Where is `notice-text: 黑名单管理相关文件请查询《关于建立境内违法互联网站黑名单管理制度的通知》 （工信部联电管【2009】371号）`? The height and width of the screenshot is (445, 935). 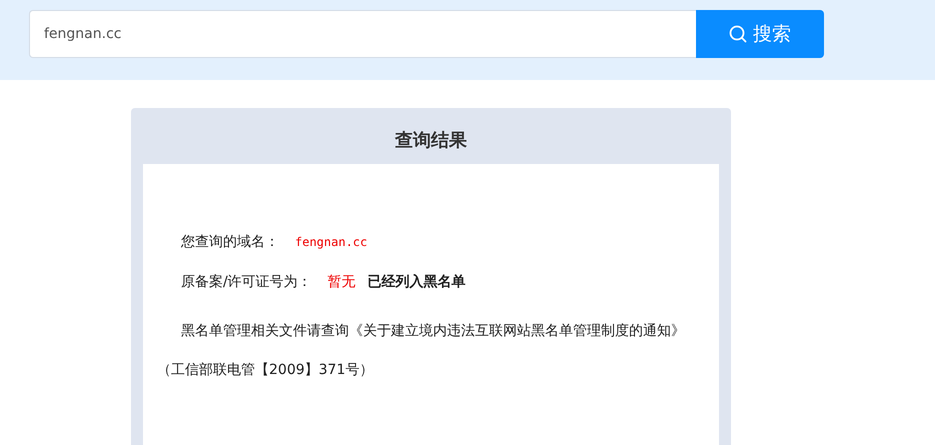
notice-text: 黑名单管理相关文件请查询《关于建立境内违法互联网站黑名单管理制度的通知》 （工信部联电管【2009】371号） is located at coordinates (421, 351).